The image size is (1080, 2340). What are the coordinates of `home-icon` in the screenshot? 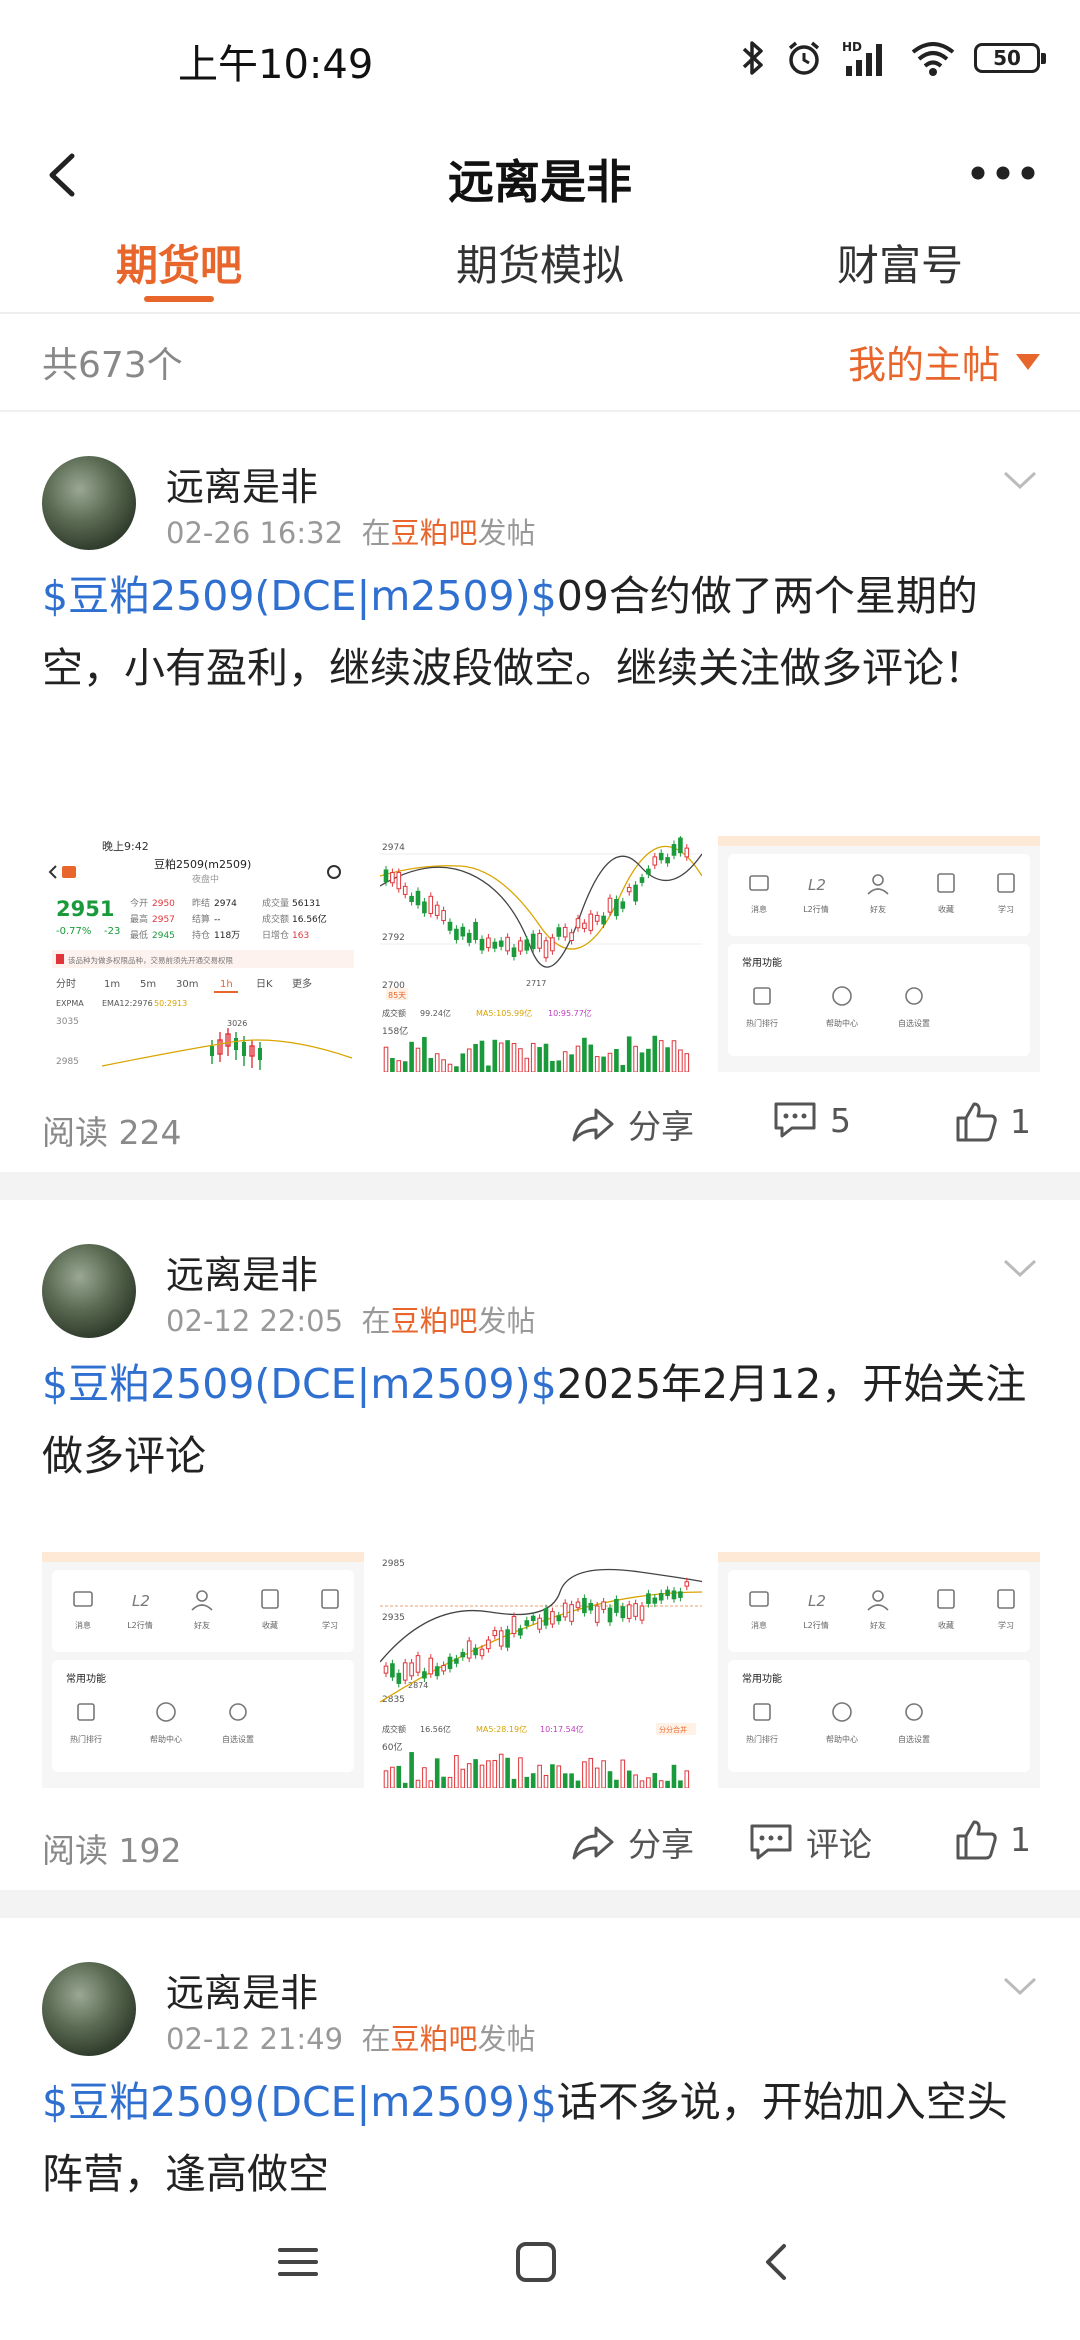 It's located at (536, 2262).